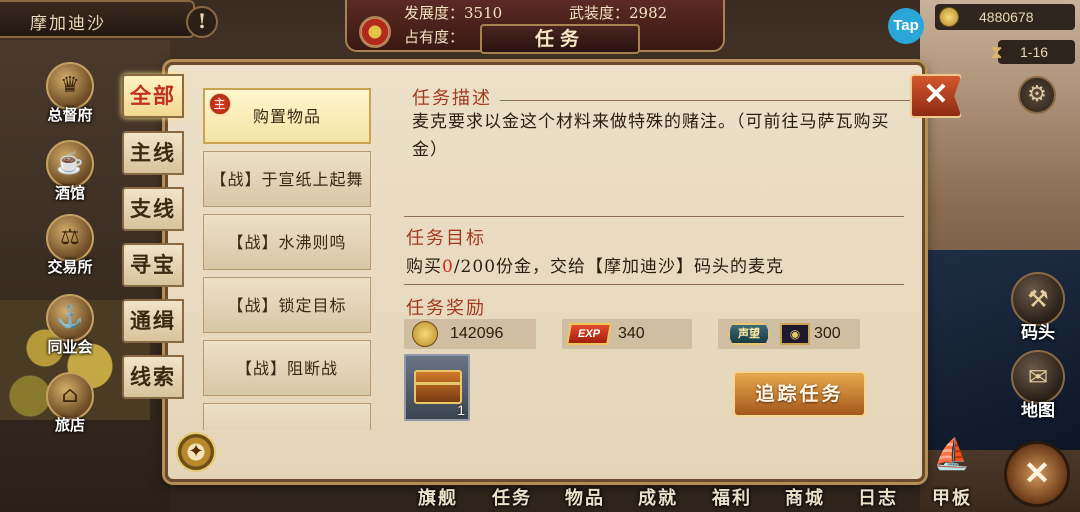 The height and width of the screenshot is (512, 1080). Describe the element at coordinates (438, 497) in the screenshot. I see `bottom-nav-flagship: 旗舰` at that location.